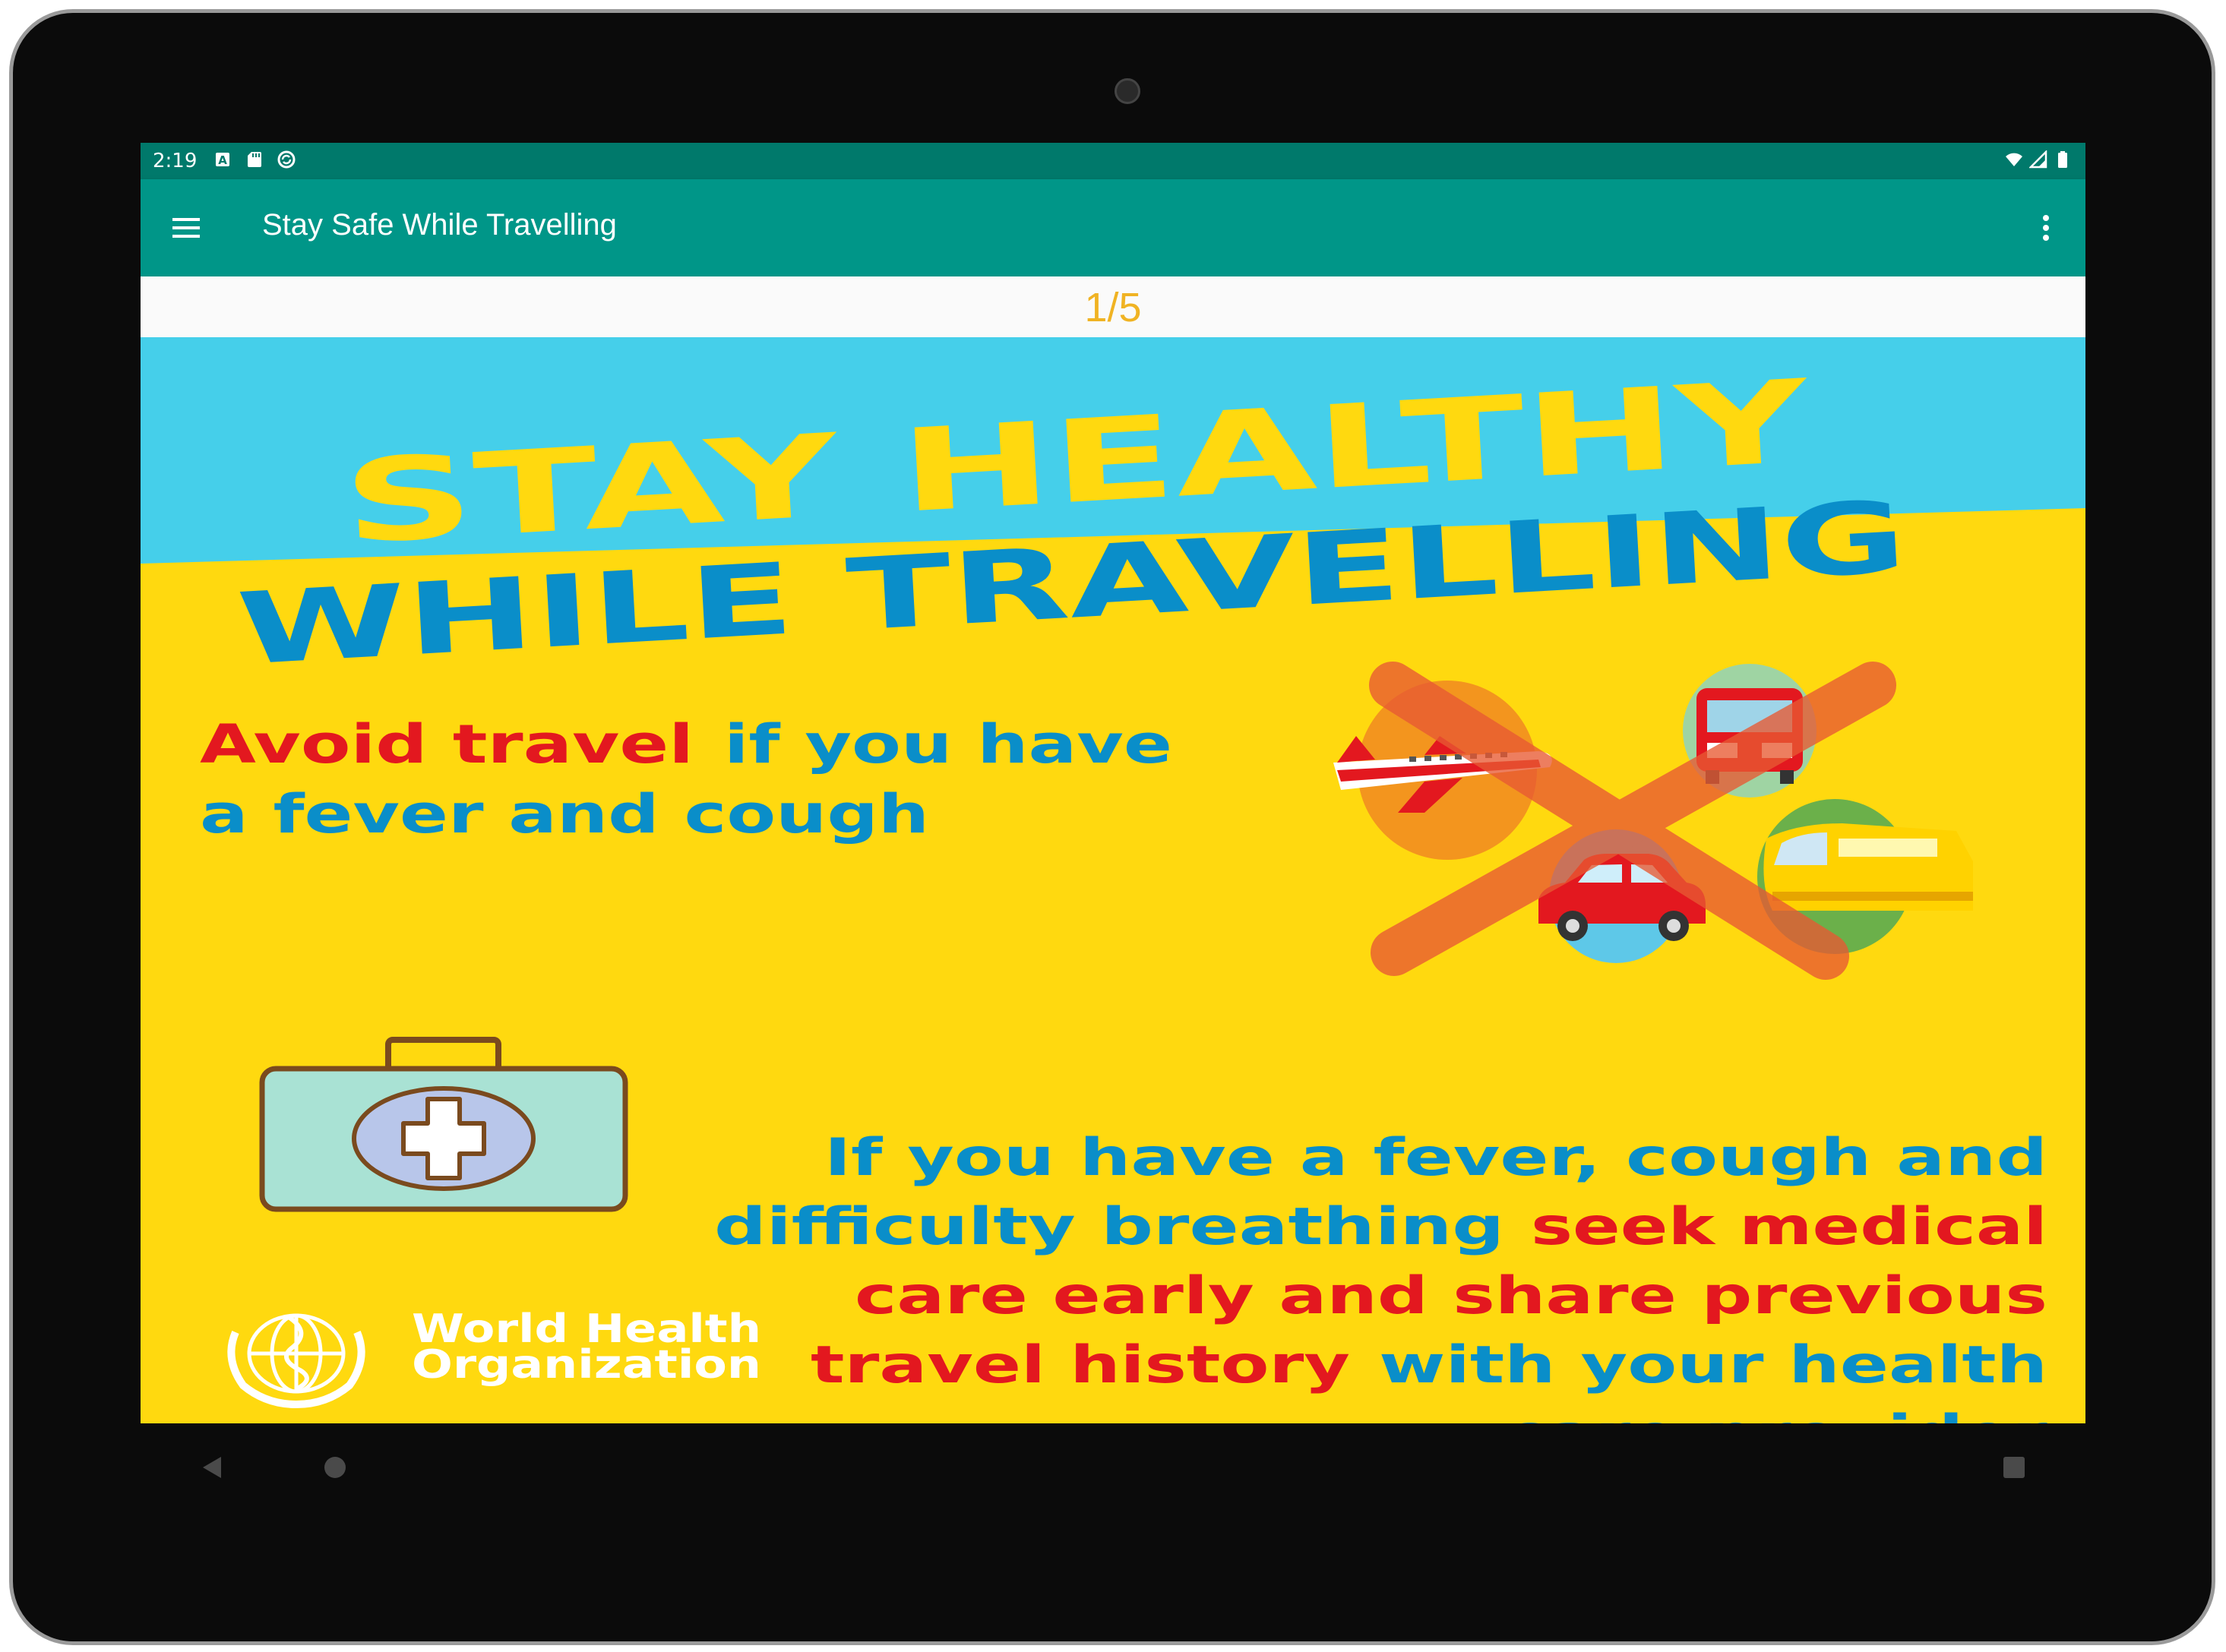  Describe the element at coordinates (439, 225) in the screenshot. I see `app-title: Stay Safe While Travelling` at that location.